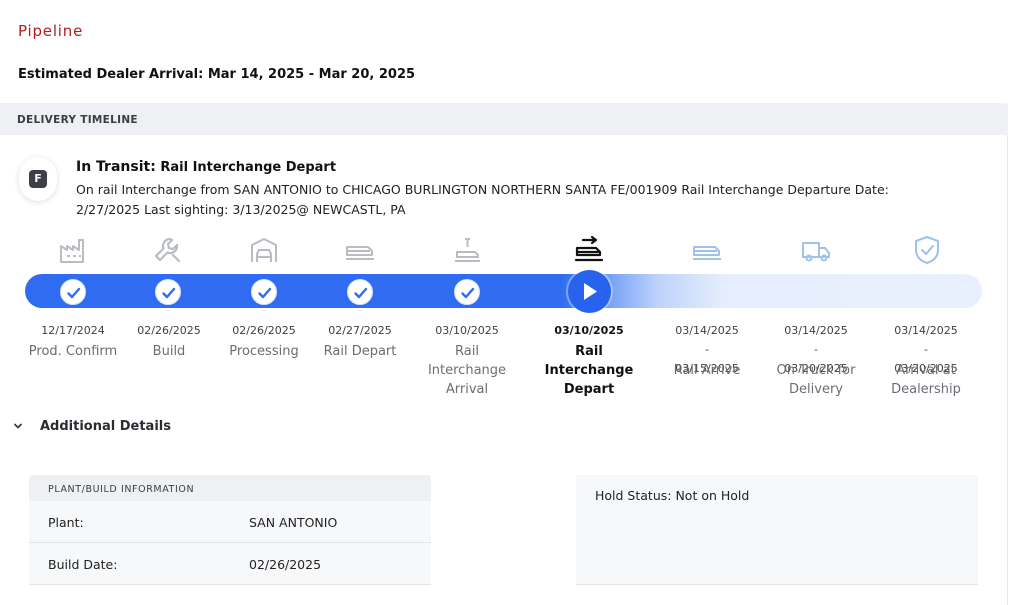  What do you see at coordinates (816, 252) in the screenshot?
I see `truck-icon` at bounding box center [816, 252].